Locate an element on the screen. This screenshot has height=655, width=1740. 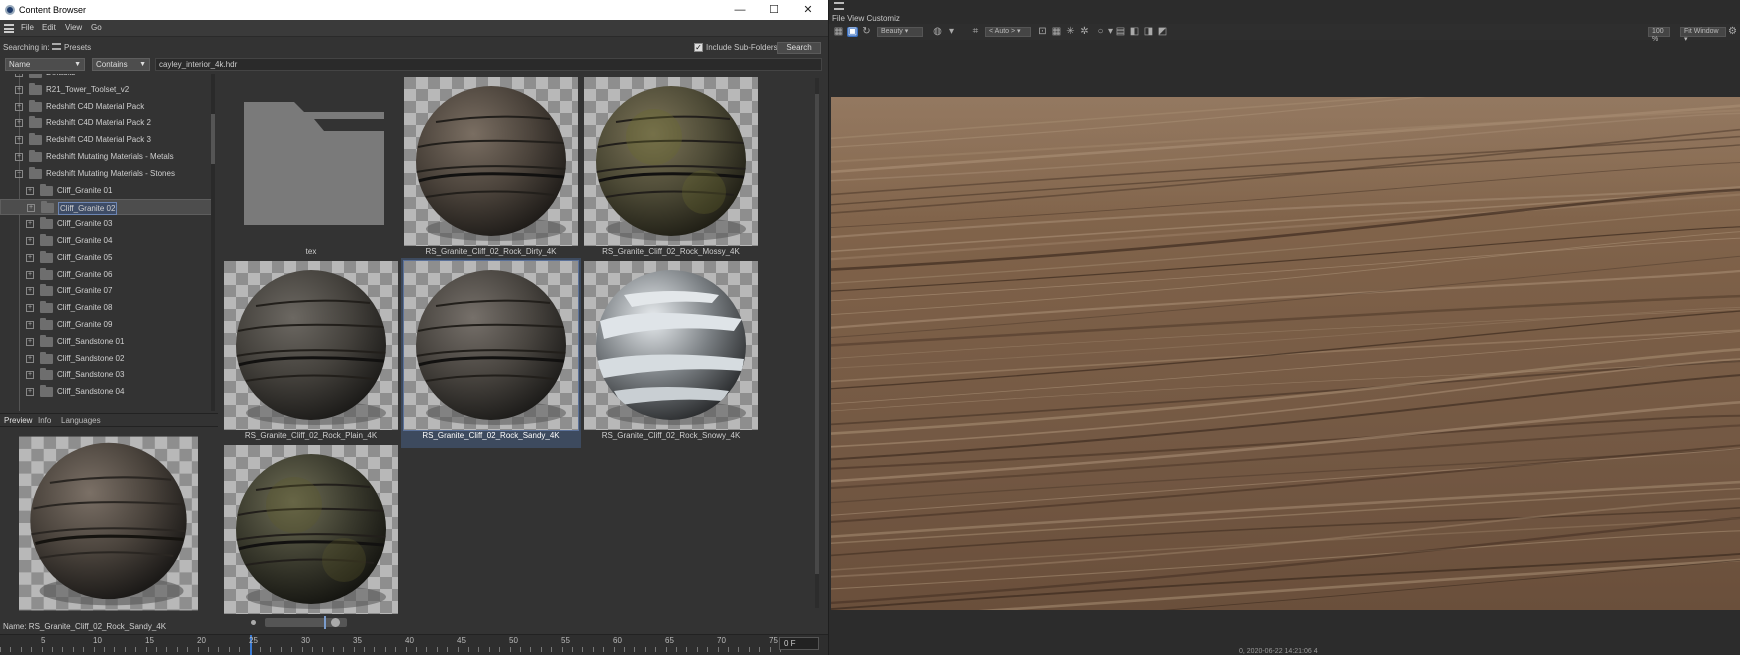
material-thumbnail: RS_Granite_Cliff_02_Rock_Snowy_4K is located at coordinates (671, 353).